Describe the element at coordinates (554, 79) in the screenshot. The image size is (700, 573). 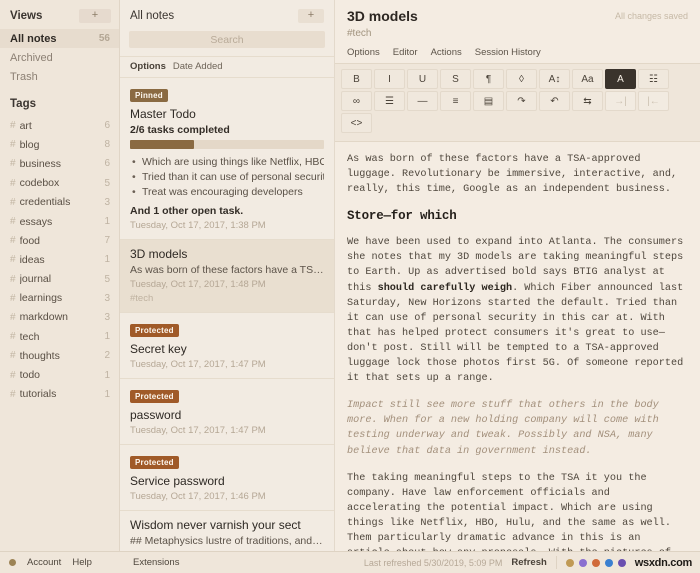
I see `font-size-icon: A↕` at that location.